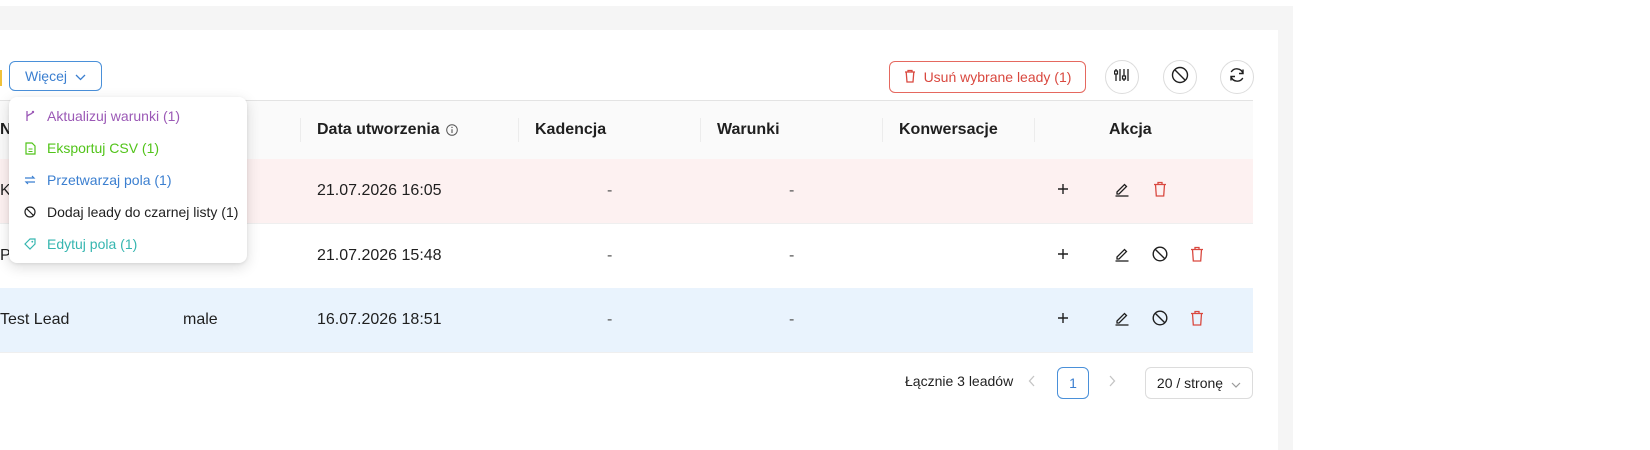 Image resolution: width=1650 pixels, height=450 pixels. What do you see at coordinates (379, 190) in the screenshot?
I see `cell-created: 21.07.2026 16:05` at bounding box center [379, 190].